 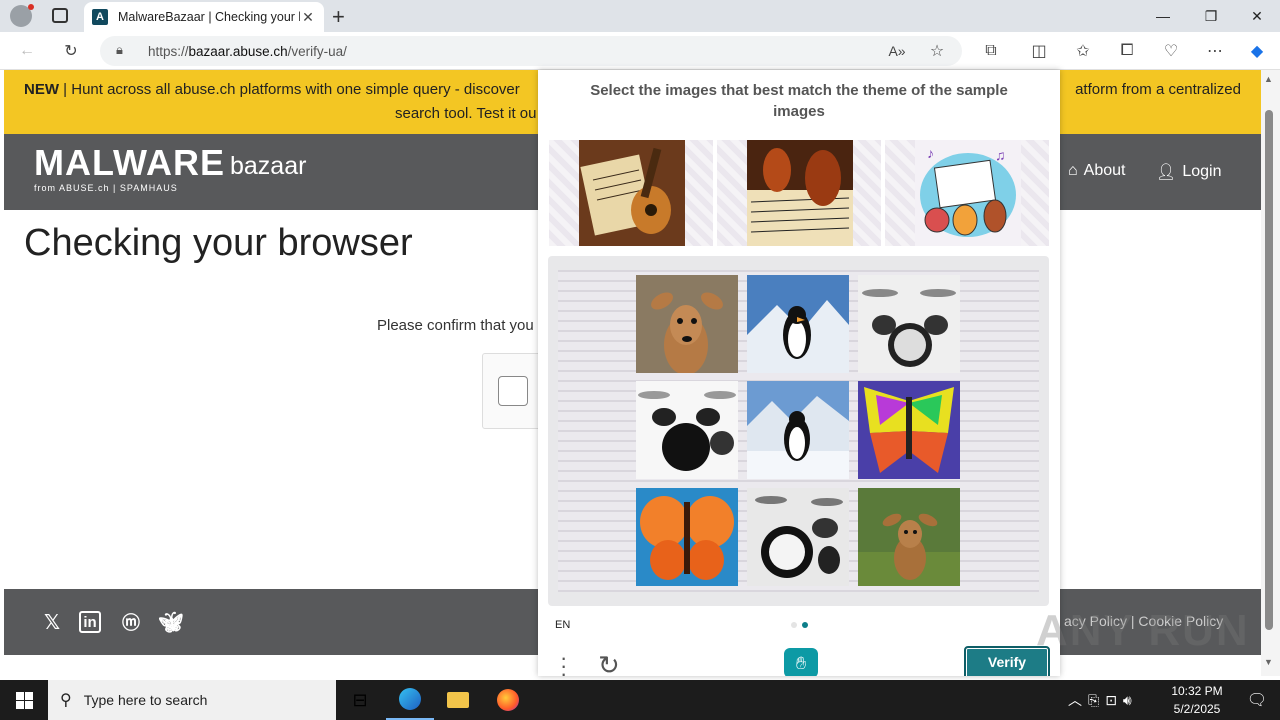 What do you see at coordinates (805, 625) in the screenshot?
I see `page-dot-2-active` at bounding box center [805, 625].